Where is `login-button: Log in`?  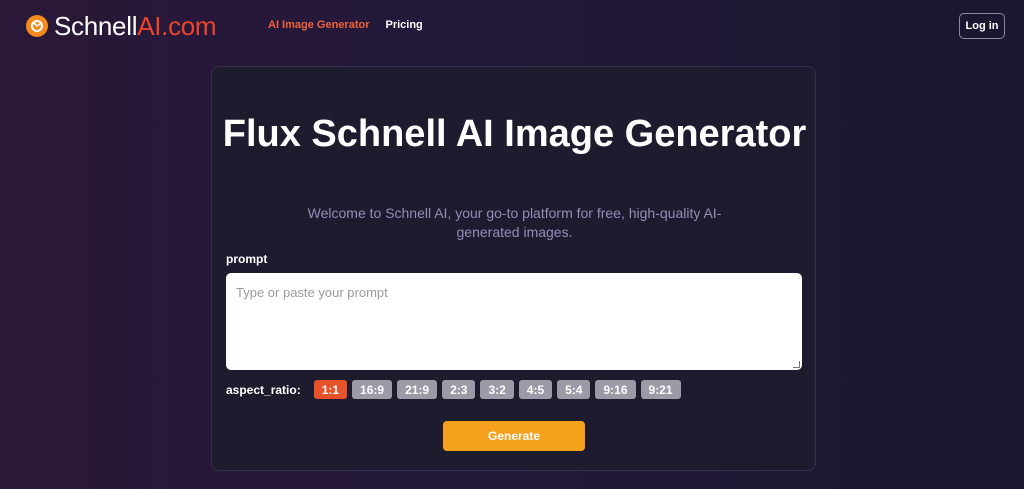 login-button: Log in is located at coordinates (982, 26).